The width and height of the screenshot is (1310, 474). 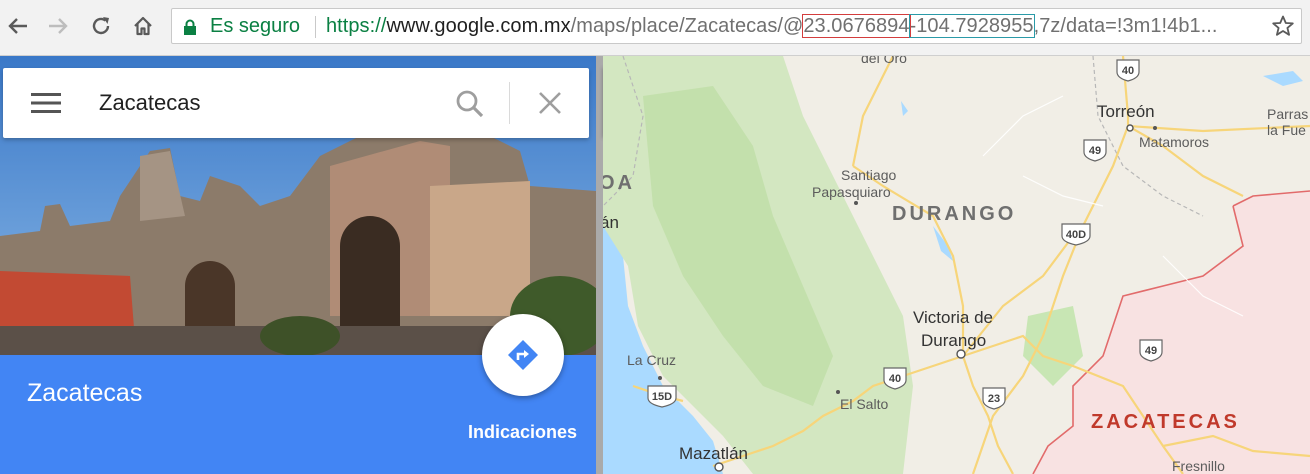 What do you see at coordinates (611, 222) in the screenshot?
I see `map-label-an: án` at bounding box center [611, 222].